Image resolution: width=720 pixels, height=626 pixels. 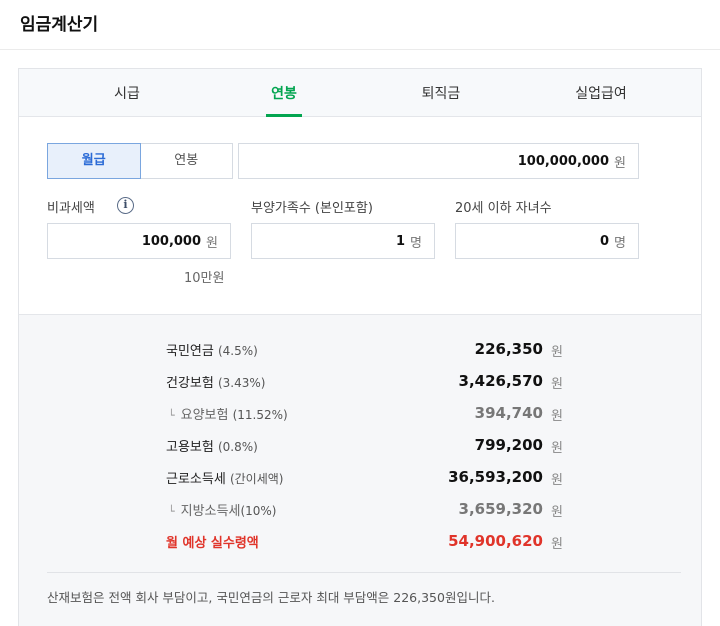 What do you see at coordinates (204, 278) in the screenshot?
I see `nontaxable-hint: 10만원` at bounding box center [204, 278].